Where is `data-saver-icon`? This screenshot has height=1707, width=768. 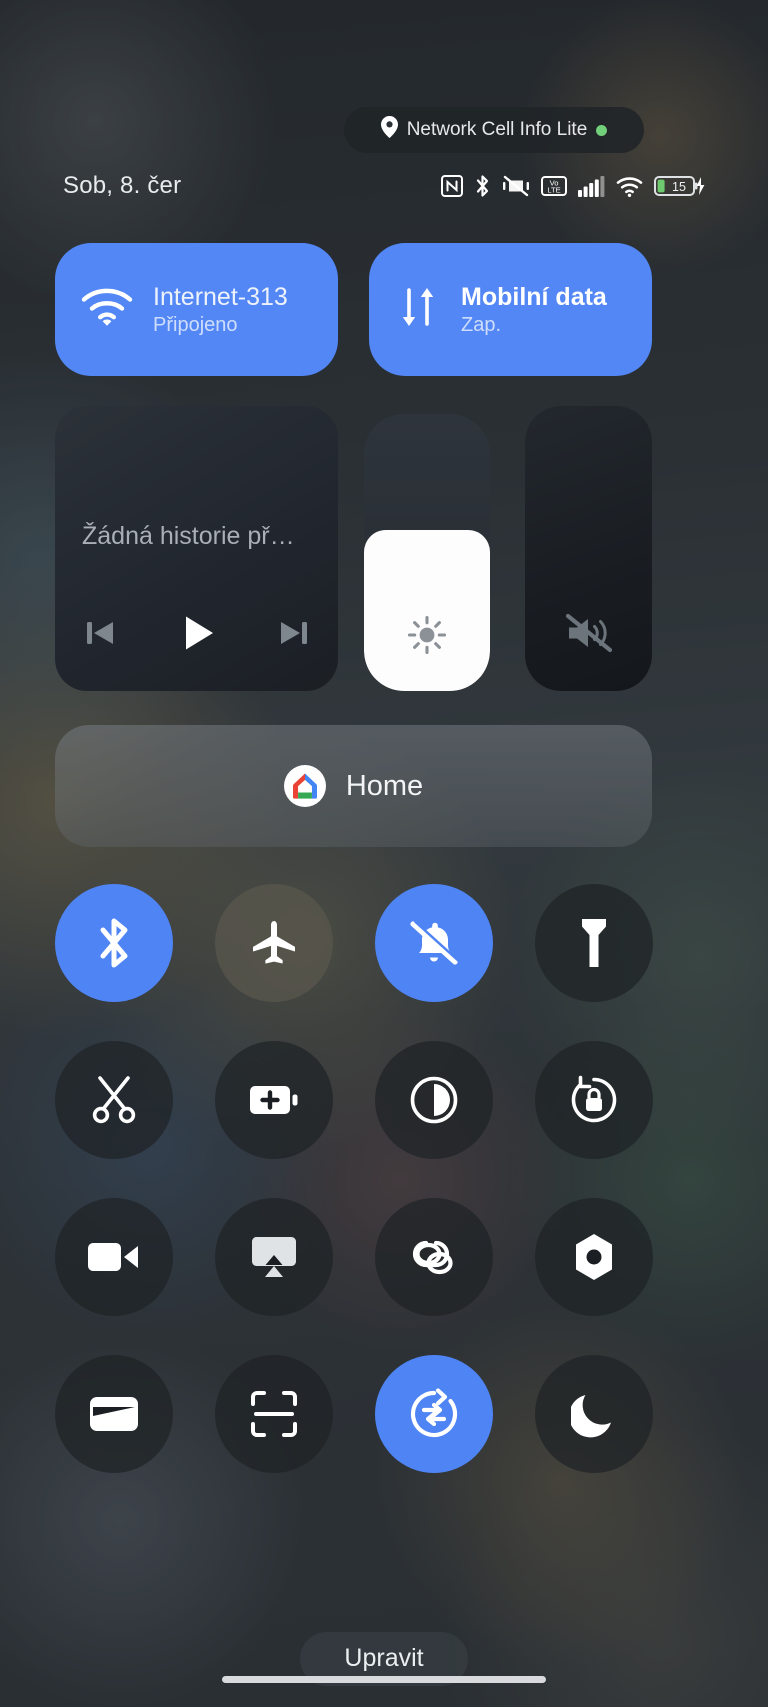 data-saver-icon is located at coordinates (434, 1414).